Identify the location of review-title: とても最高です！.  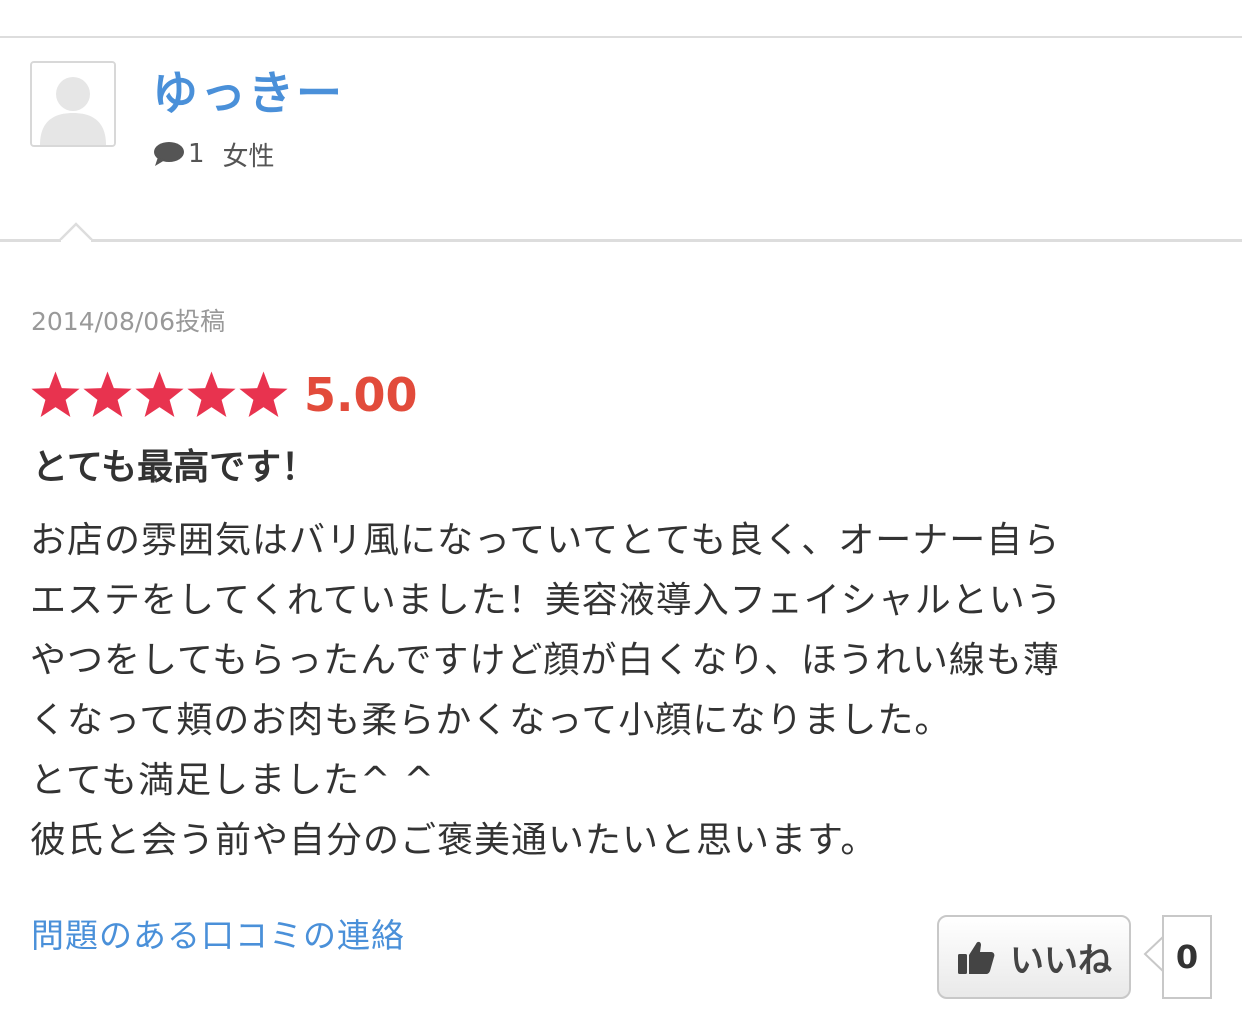
(175, 467).